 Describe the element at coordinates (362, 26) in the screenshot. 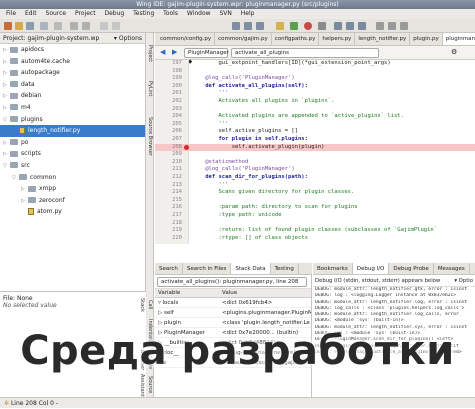

I see `step-out-icon` at that location.